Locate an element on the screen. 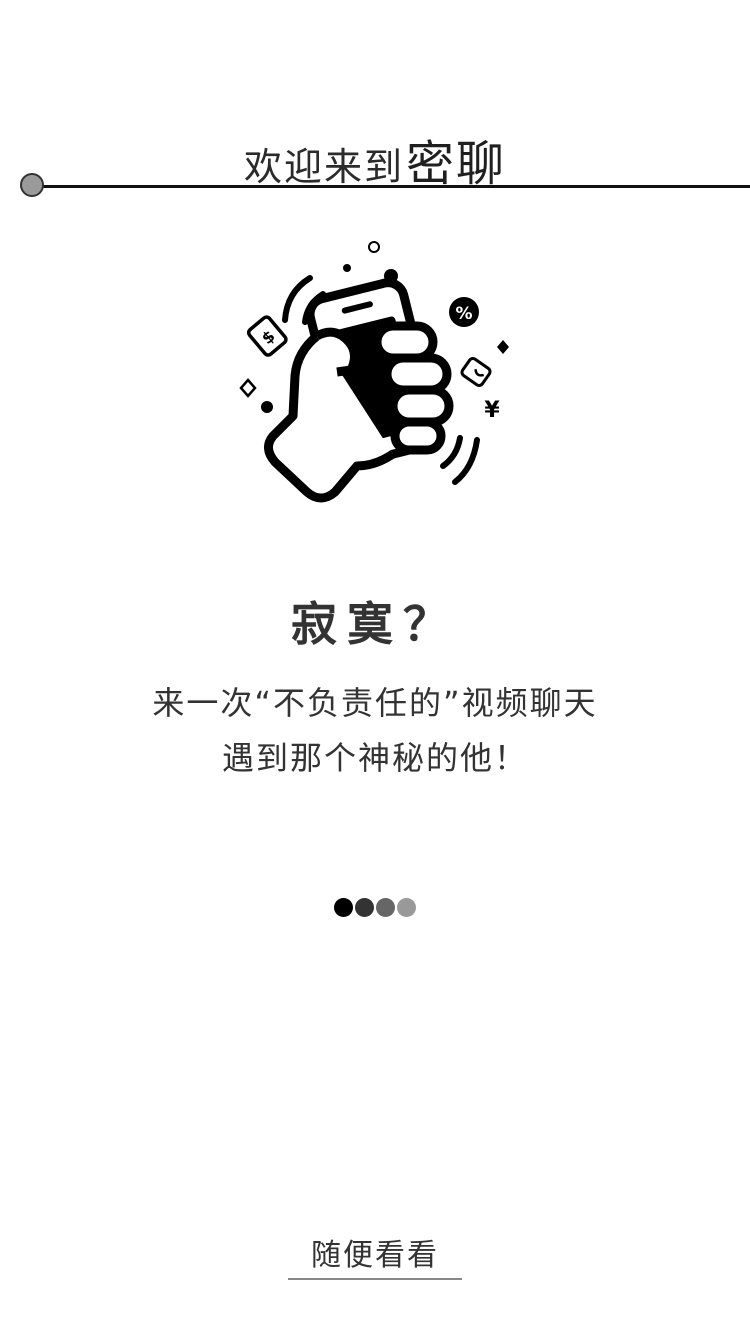 Image resolution: width=750 pixels, height=1334 pixels. header: 欢迎来到密聊 is located at coordinates (375, 155).